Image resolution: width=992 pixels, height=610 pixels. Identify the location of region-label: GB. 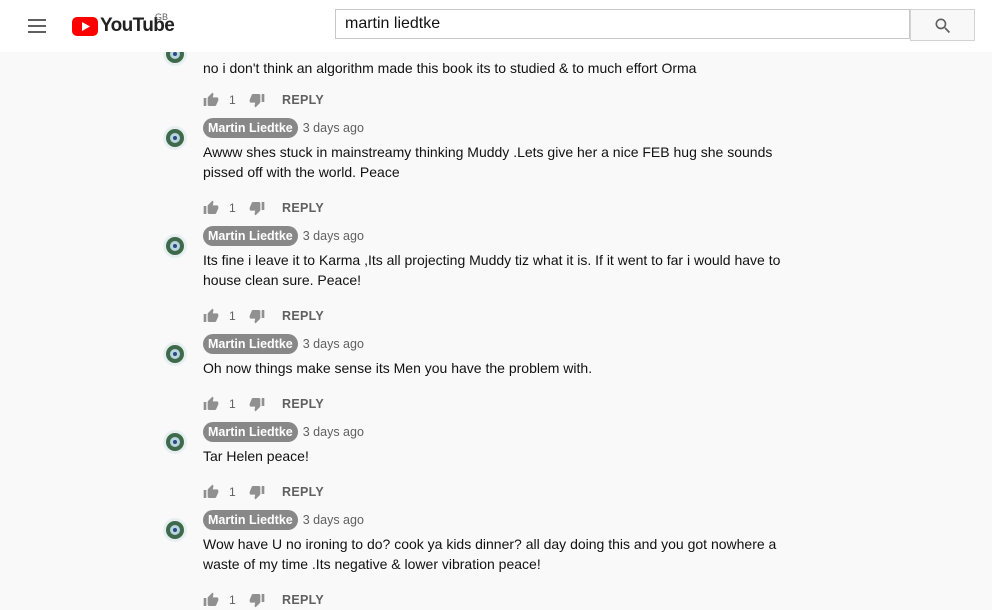
(162, 17).